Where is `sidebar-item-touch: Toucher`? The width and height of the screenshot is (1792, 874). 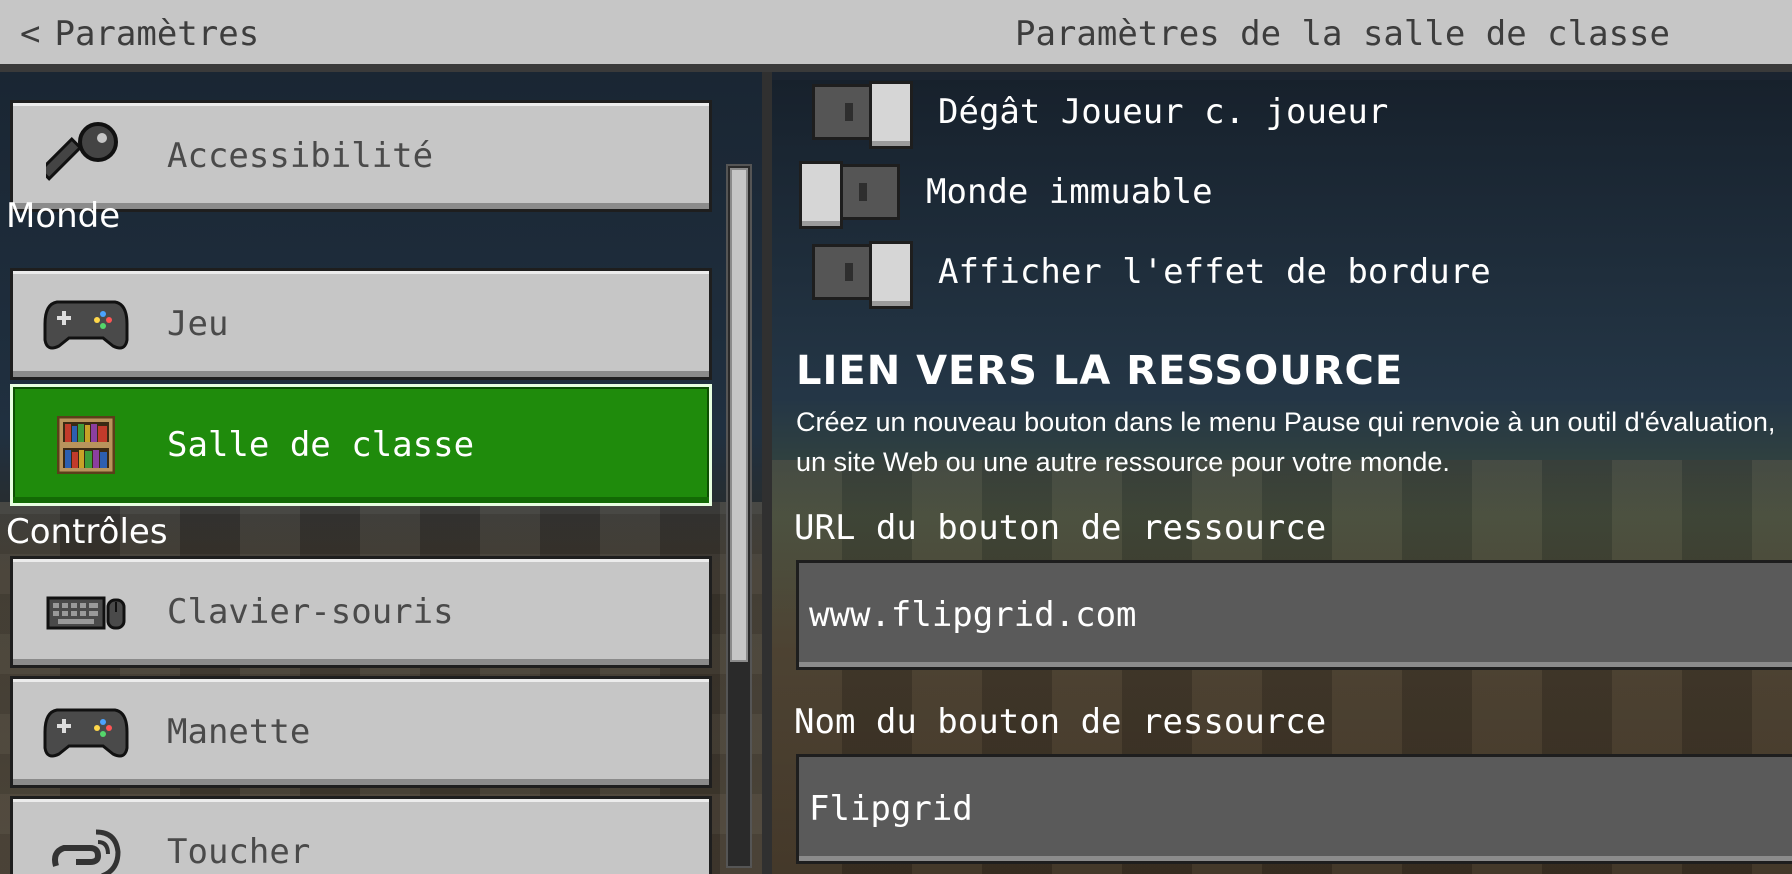 sidebar-item-touch: Toucher is located at coordinates (361, 835).